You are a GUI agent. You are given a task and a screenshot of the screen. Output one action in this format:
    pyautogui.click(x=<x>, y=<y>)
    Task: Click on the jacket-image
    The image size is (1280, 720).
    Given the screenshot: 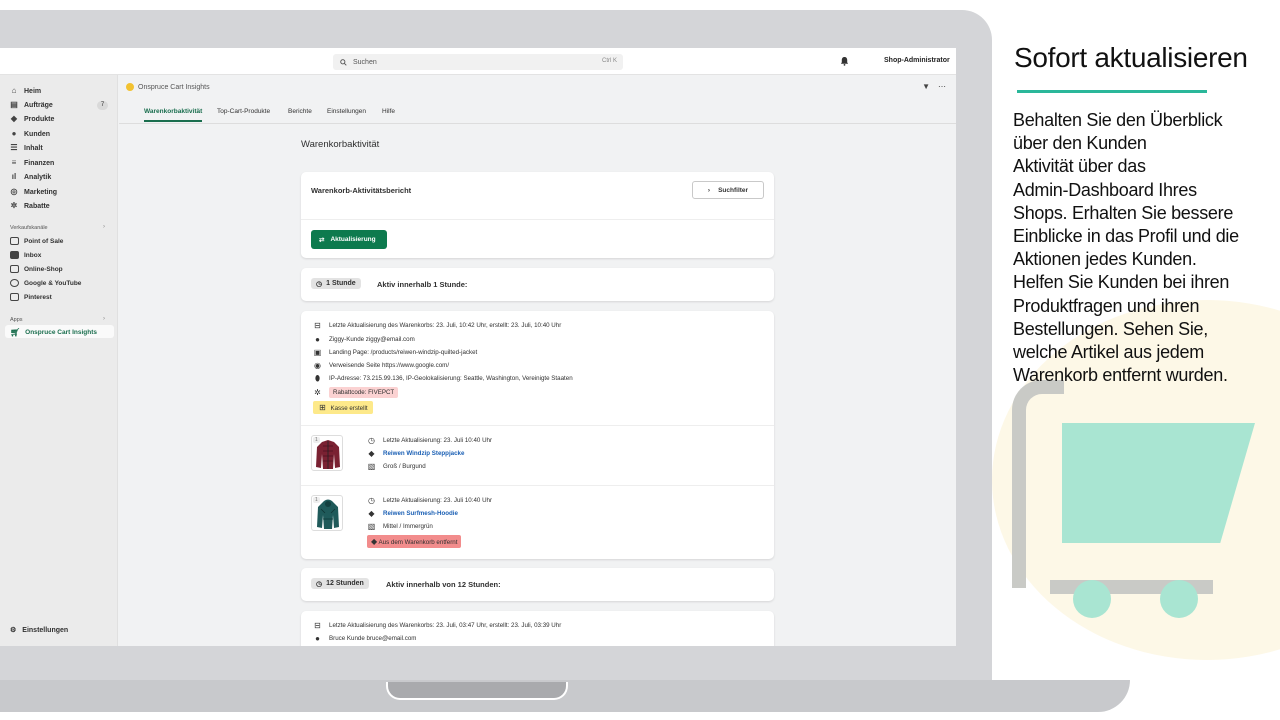 What is the action you would take?
    pyautogui.click(x=328, y=454)
    